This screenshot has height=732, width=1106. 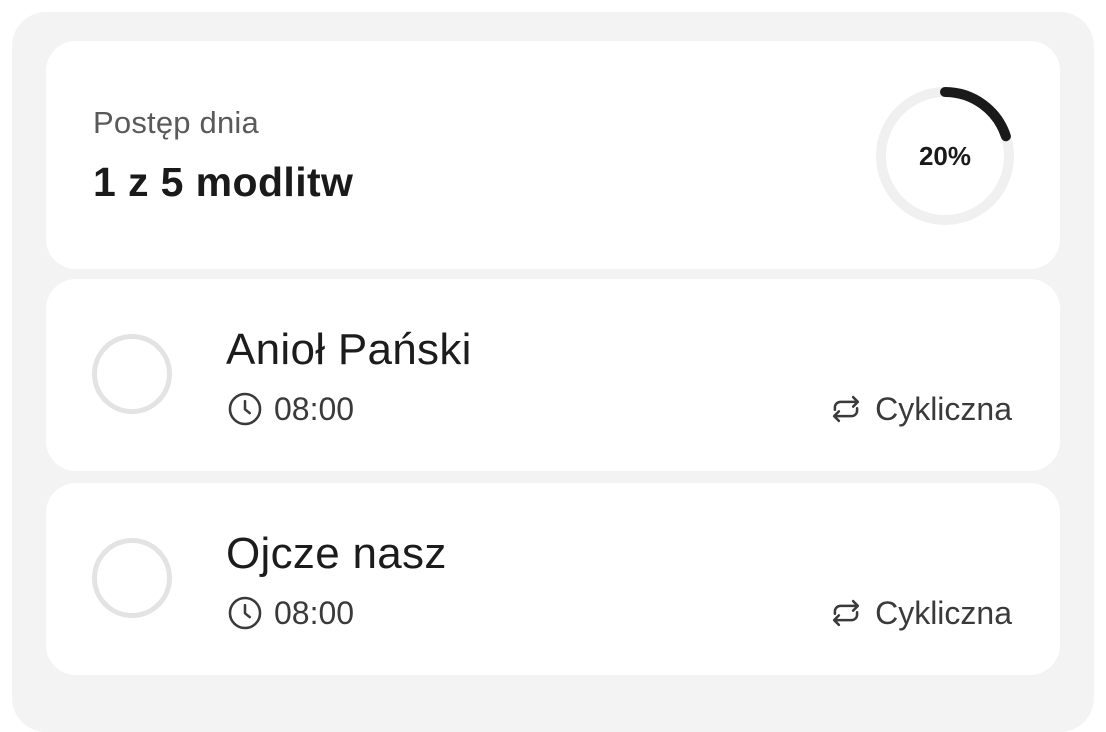 What do you see at coordinates (223, 182) in the screenshot?
I see `progress-count: 1 z 5 modlitw` at bounding box center [223, 182].